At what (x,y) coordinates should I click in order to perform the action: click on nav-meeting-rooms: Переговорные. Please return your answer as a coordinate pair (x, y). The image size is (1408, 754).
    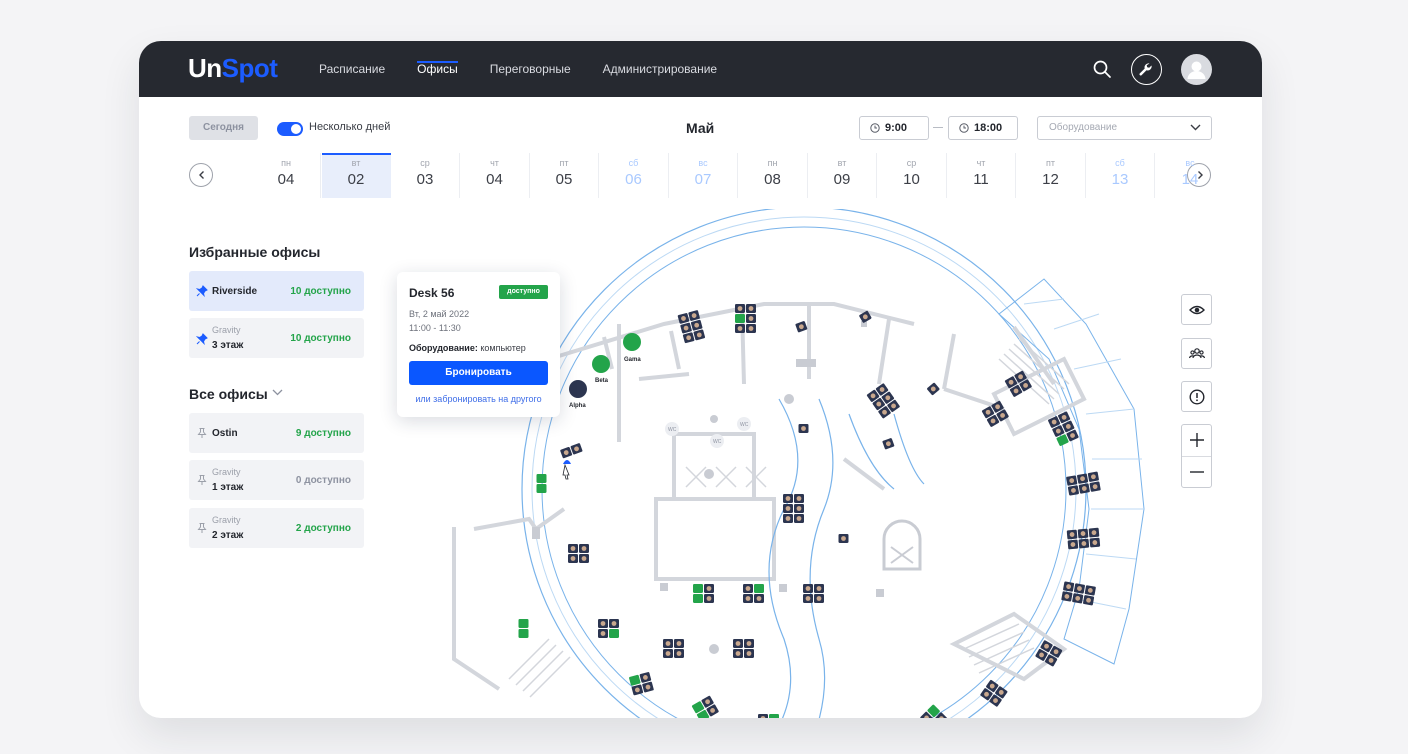
    Looking at the image, I should click on (530, 69).